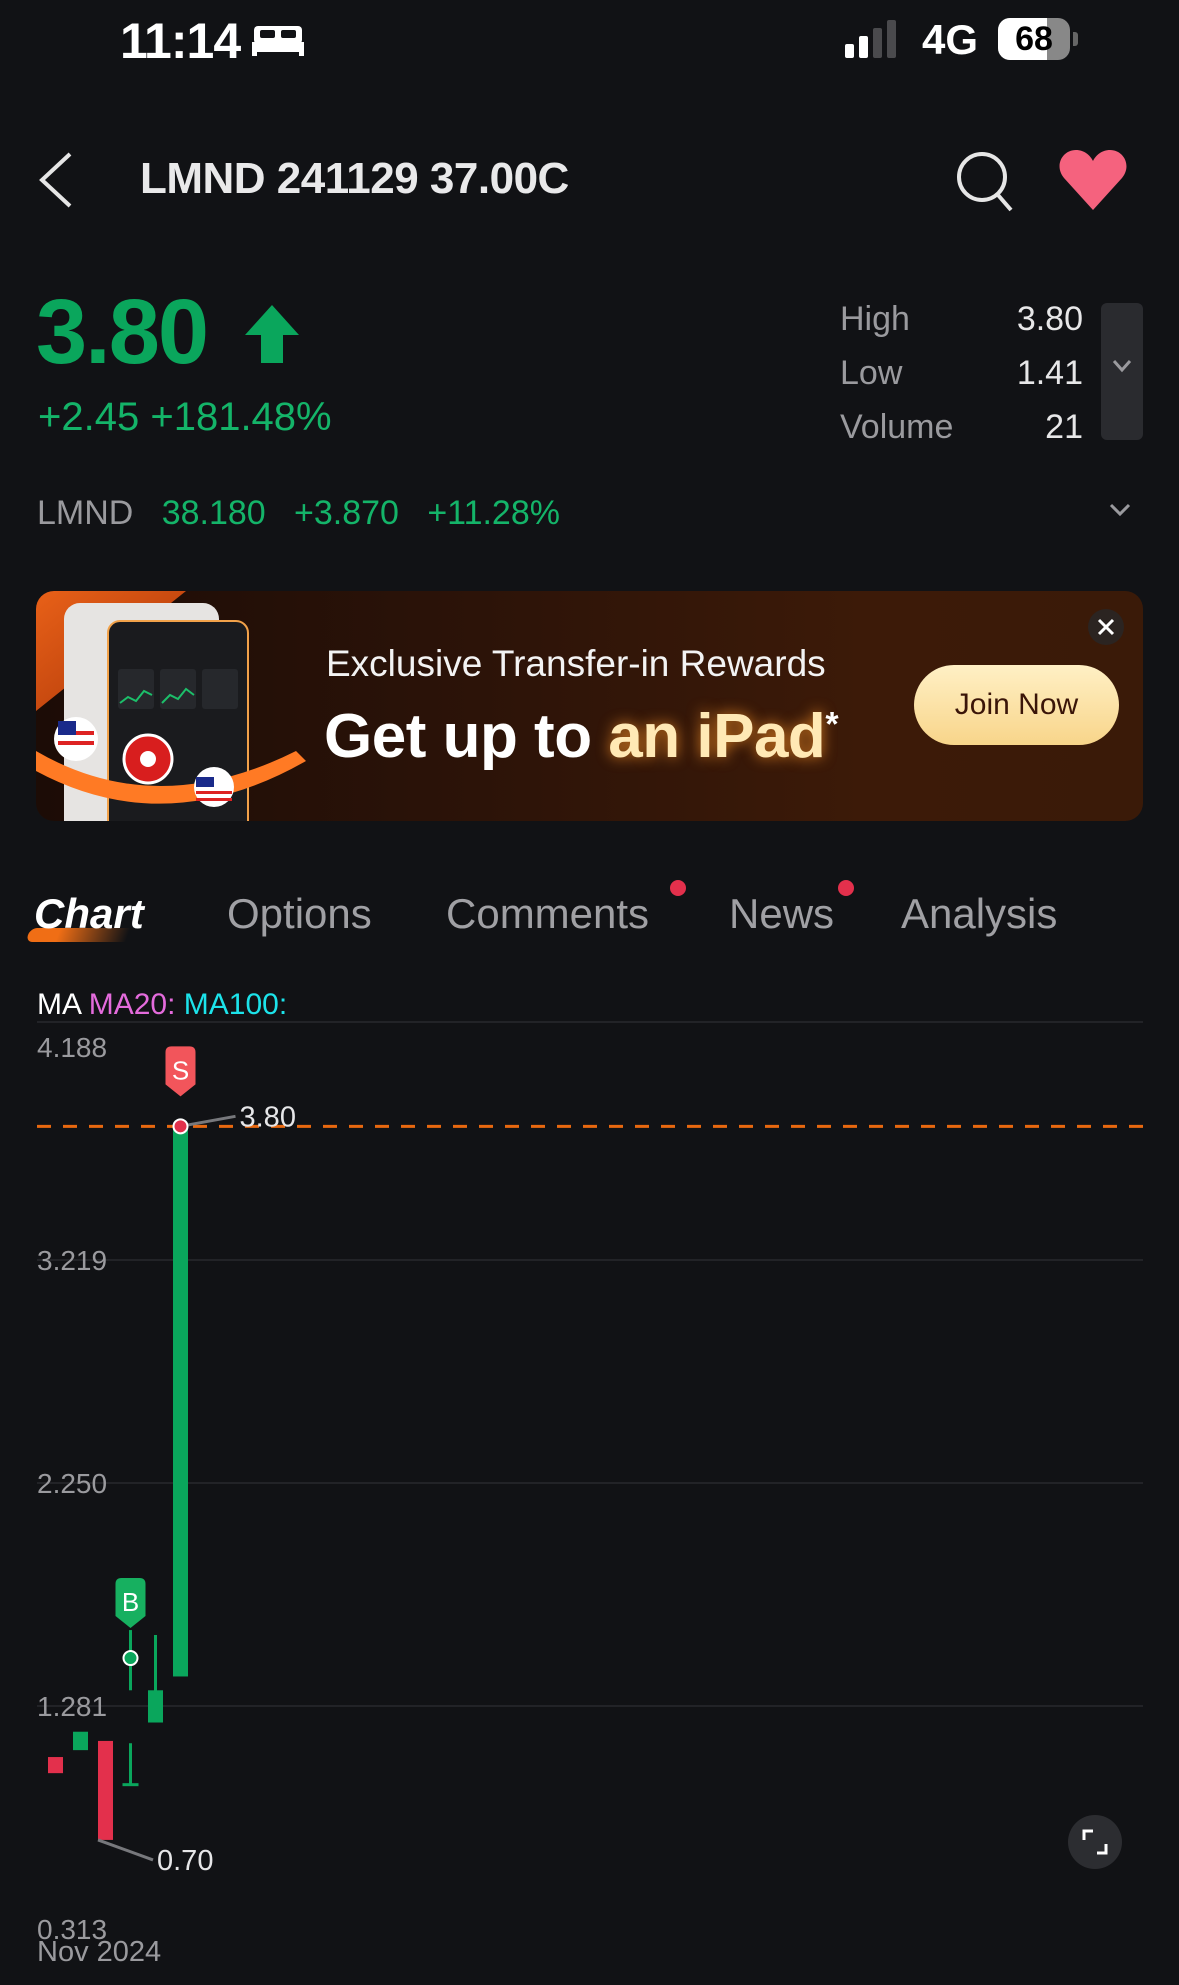  Describe the element at coordinates (979, 914) in the screenshot. I see `tab-analysis: Analysis` at that location.